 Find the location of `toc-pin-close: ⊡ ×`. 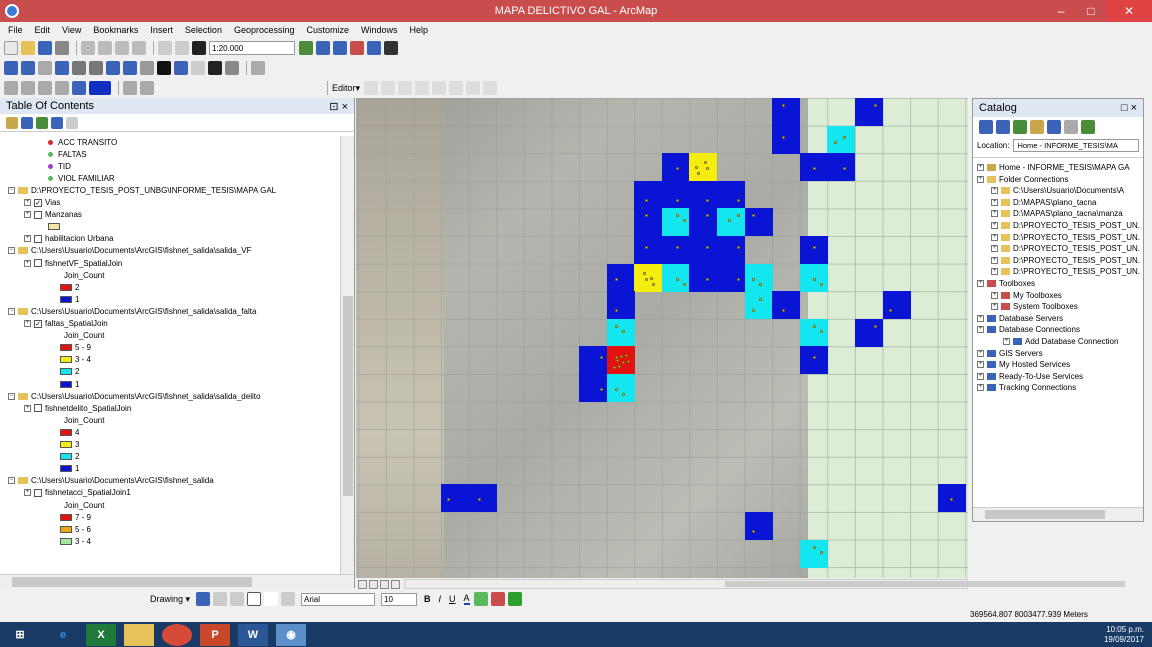

toc-pin-close: ⊡ × is located at coordinates (338, 106).